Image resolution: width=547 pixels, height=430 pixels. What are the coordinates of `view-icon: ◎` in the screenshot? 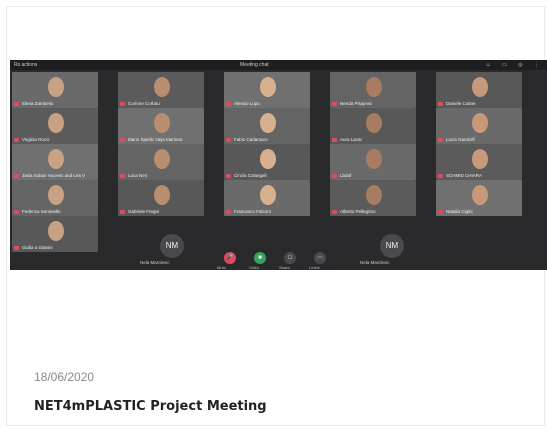 It's located at (520, 65).